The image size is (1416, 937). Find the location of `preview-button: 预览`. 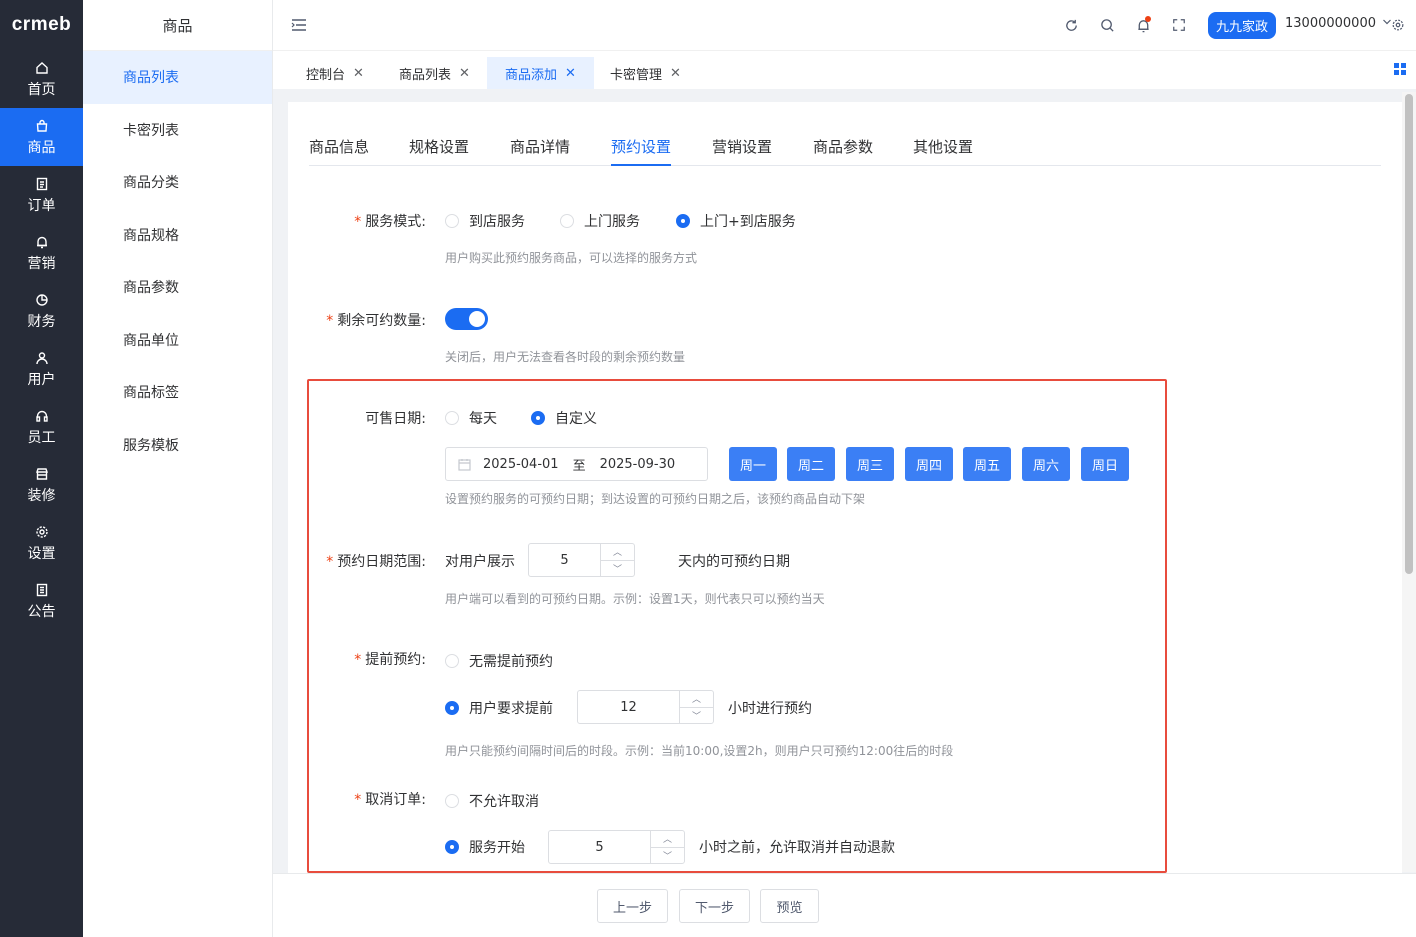

preview-button: 预览 is located at coordinates (789, 906).